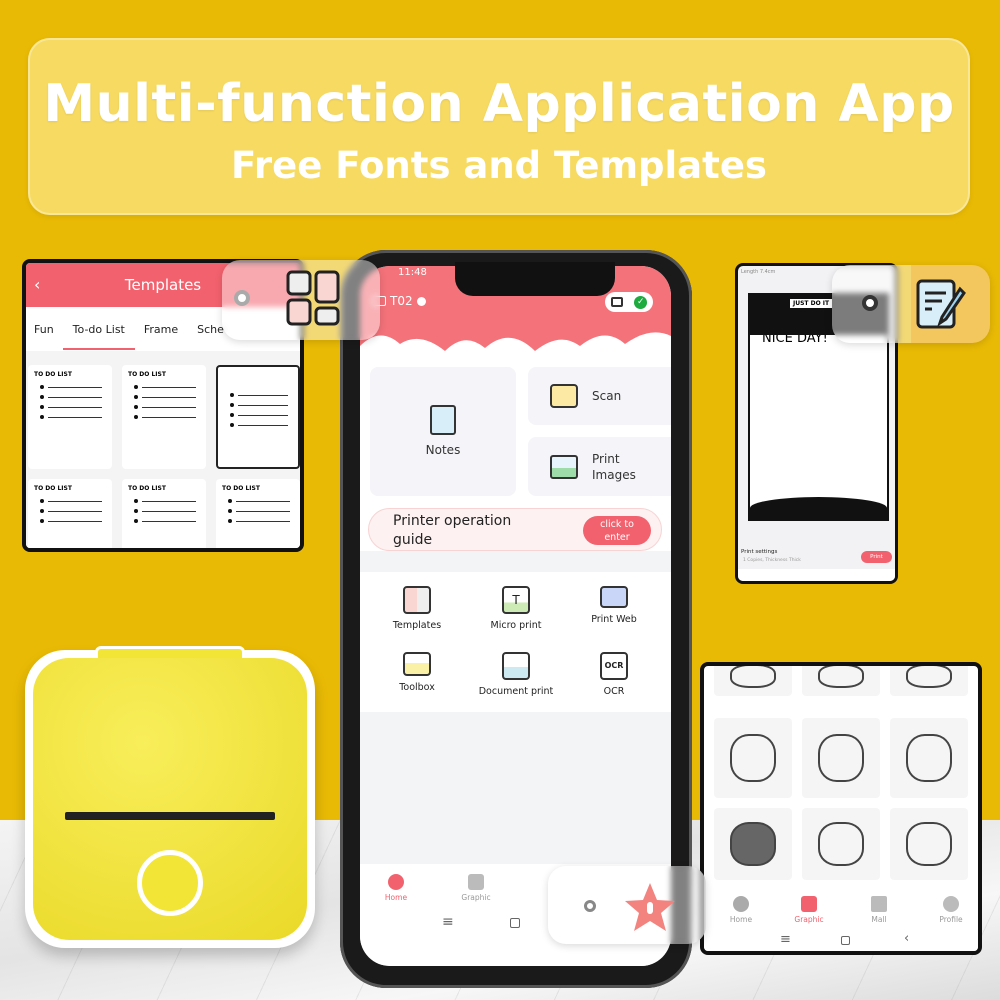 The width and height of the screenshot is (1000, 1000). Describe the element at coordinates (741, 904) in the screenshot. I see `home-mushroom-icon` at that location.